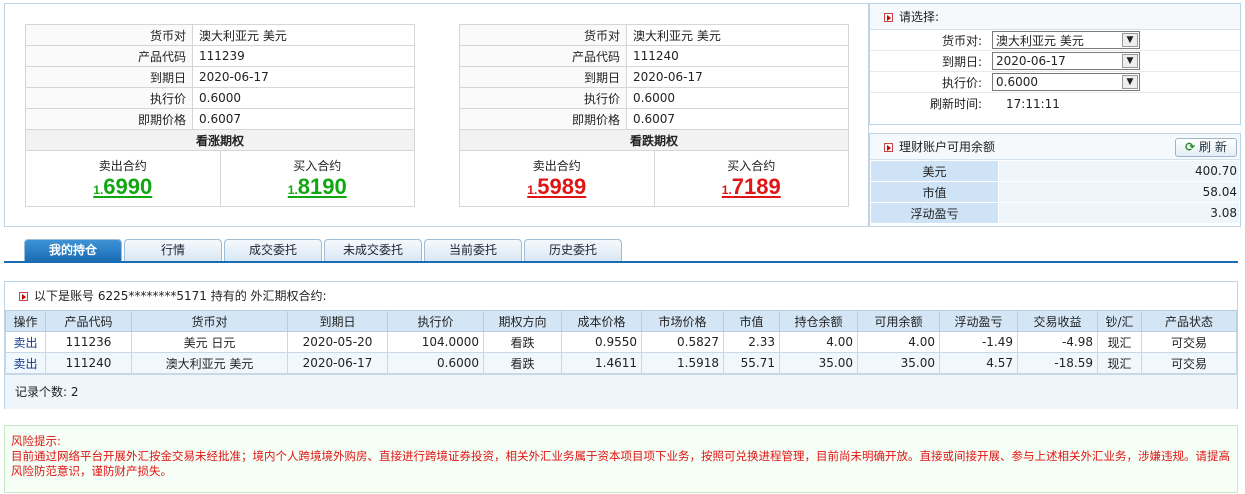 The height and width of the screenshot is (494, 1245). Describe the element at coordinates (955, 104) in the screenshot. I see `refresh-time-label: 刷新时间:` at that location.